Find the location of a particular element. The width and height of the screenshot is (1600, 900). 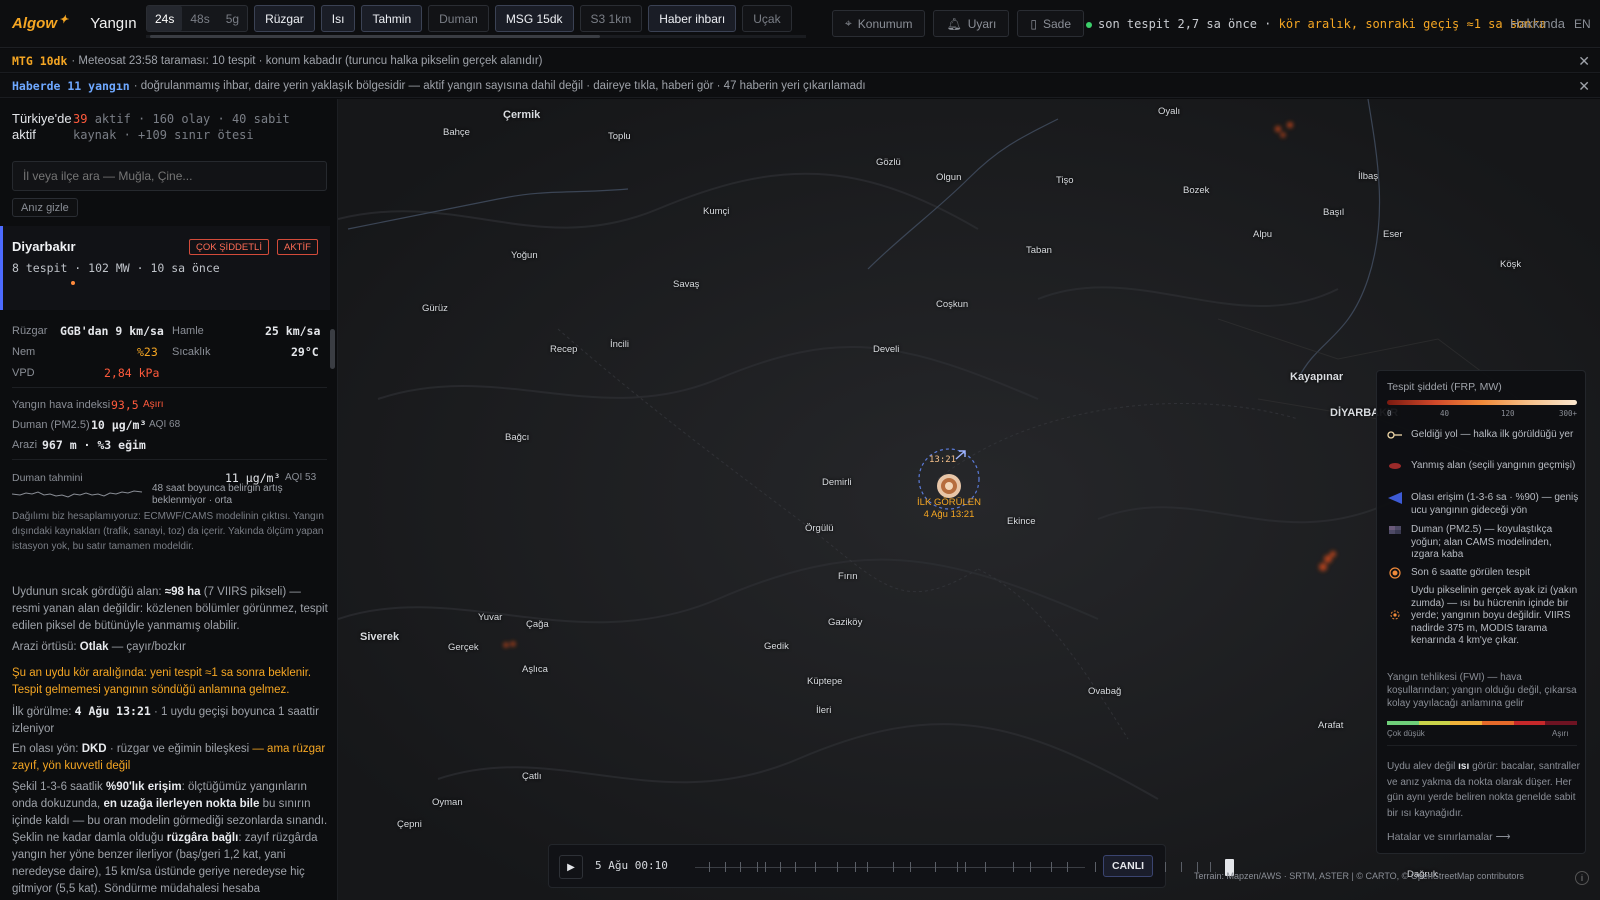

language-toggle: EN is located at coordinates (1582, 24).